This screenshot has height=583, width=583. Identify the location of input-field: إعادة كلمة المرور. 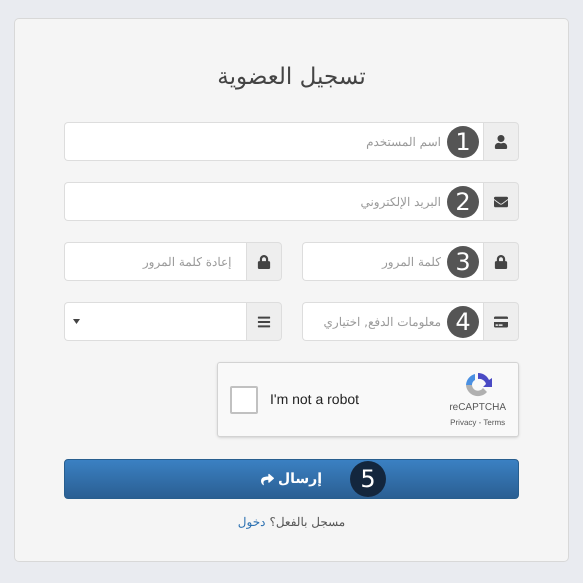
(155, 261).